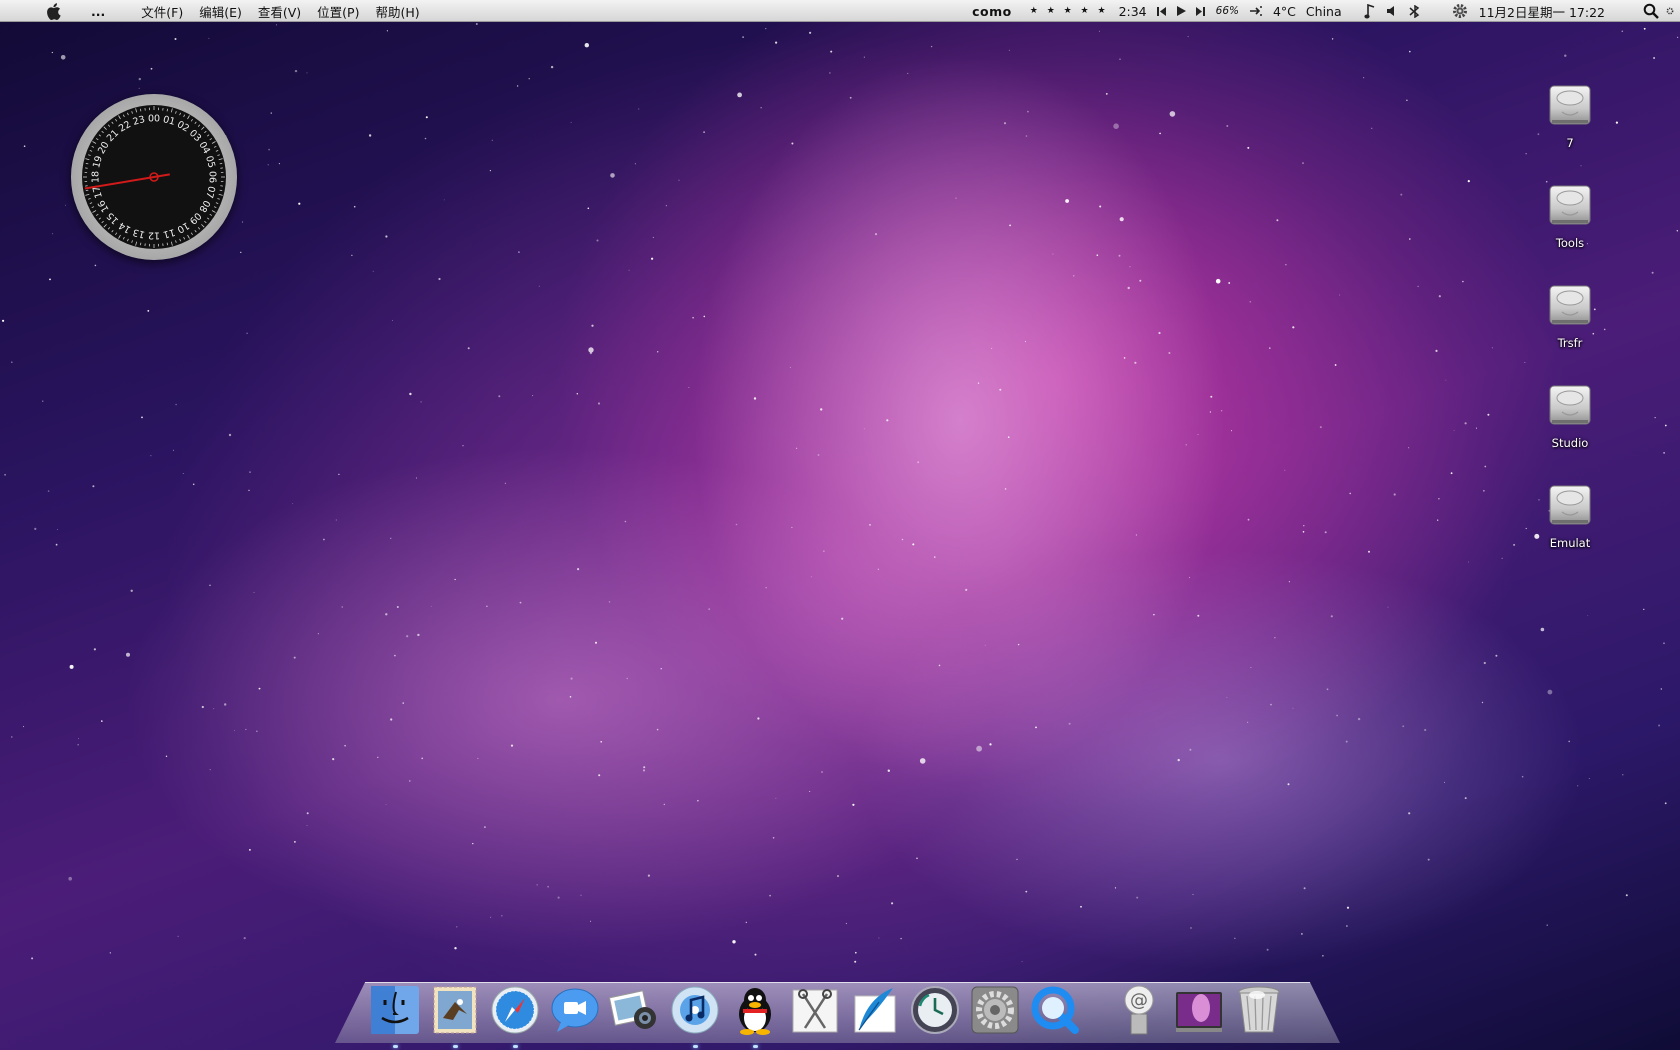 This screenshot has height=1050, width=1680. I want to click on dock-quicktime, so click(1055, 1010).